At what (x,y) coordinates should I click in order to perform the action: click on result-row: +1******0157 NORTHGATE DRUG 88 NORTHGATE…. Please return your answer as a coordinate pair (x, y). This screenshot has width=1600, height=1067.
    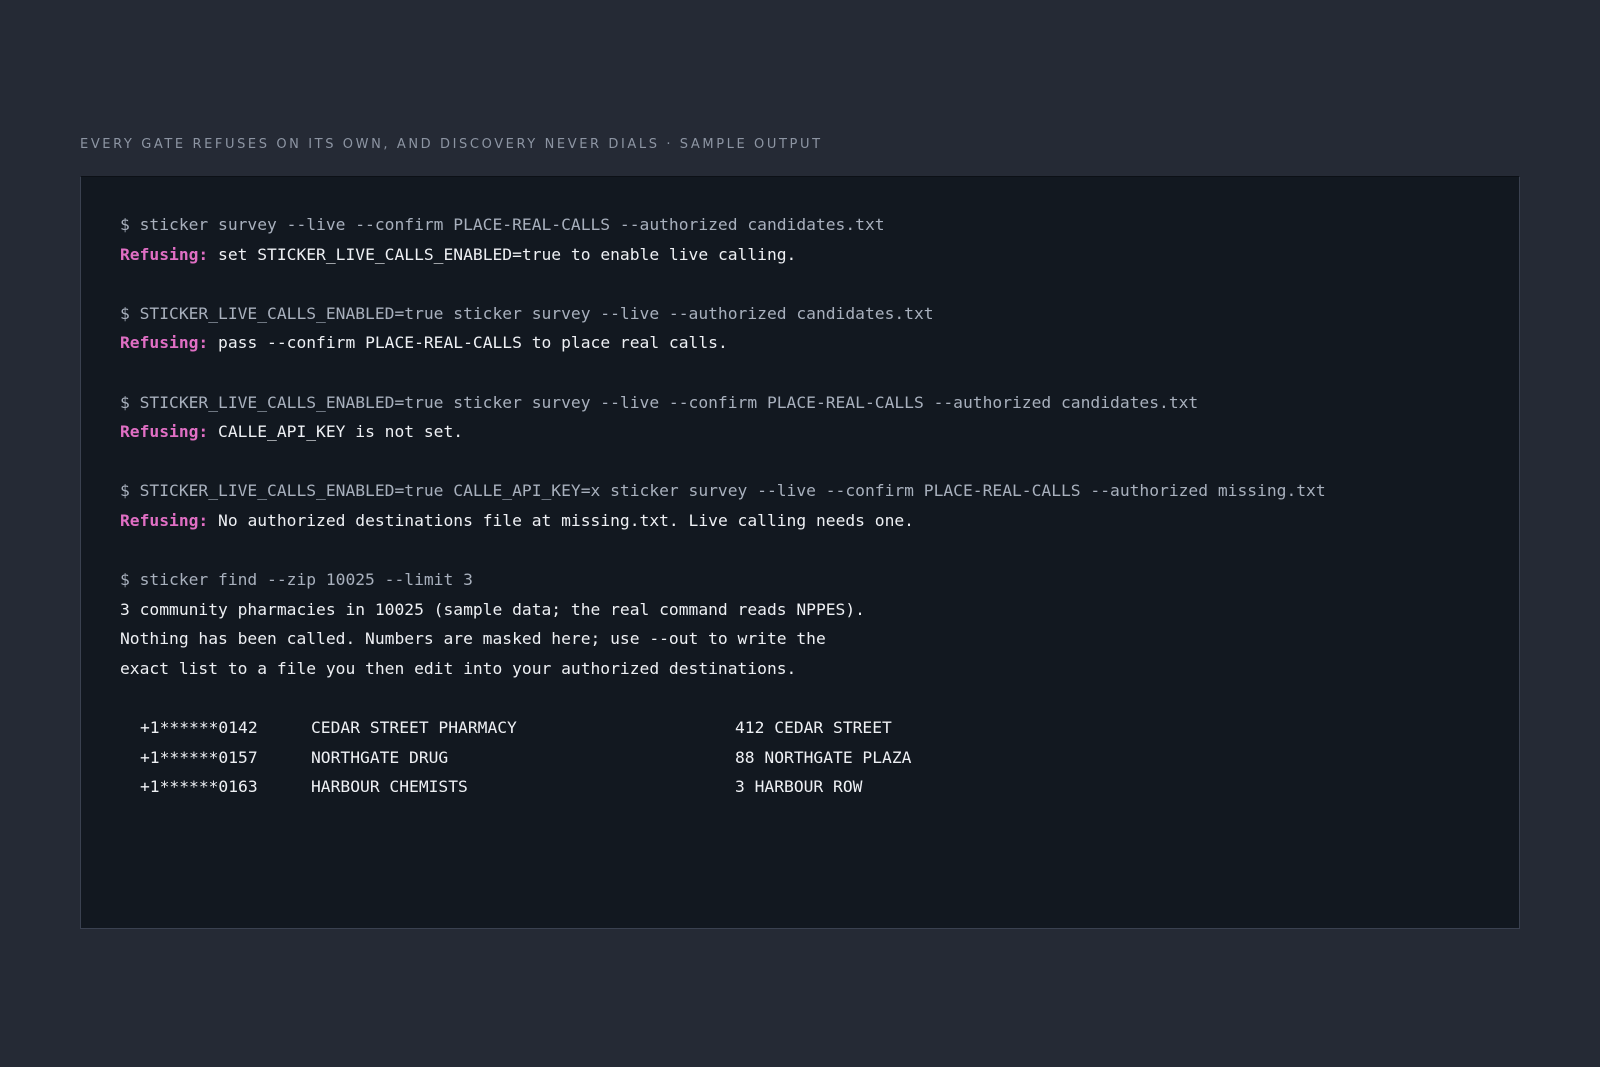
    Looking at the image, I should click on (829, 758).